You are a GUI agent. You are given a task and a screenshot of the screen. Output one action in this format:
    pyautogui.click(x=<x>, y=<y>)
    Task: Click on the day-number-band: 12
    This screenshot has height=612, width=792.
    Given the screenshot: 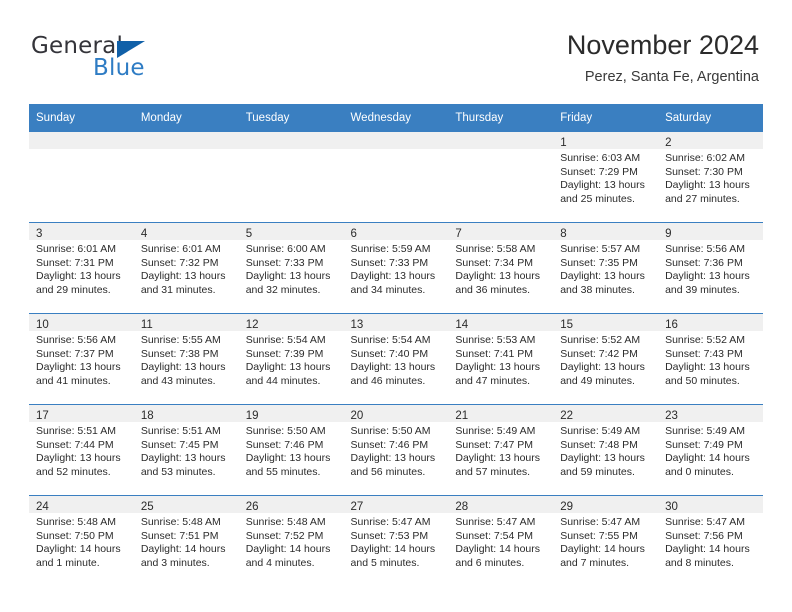 What is the action you would take?
    pyautogui.click(x=291, y=322)
    